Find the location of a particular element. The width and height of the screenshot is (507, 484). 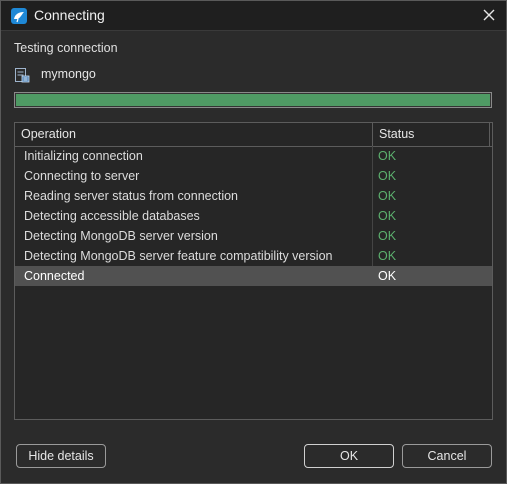

column-header-status: Status is located at coordinates (431, 134).